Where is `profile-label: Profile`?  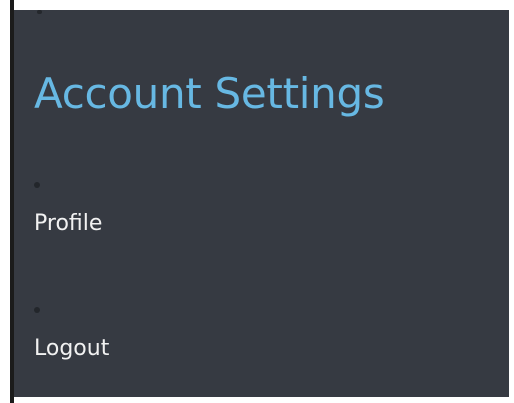 profile-label: Profile is located at coordinates (68, 223).